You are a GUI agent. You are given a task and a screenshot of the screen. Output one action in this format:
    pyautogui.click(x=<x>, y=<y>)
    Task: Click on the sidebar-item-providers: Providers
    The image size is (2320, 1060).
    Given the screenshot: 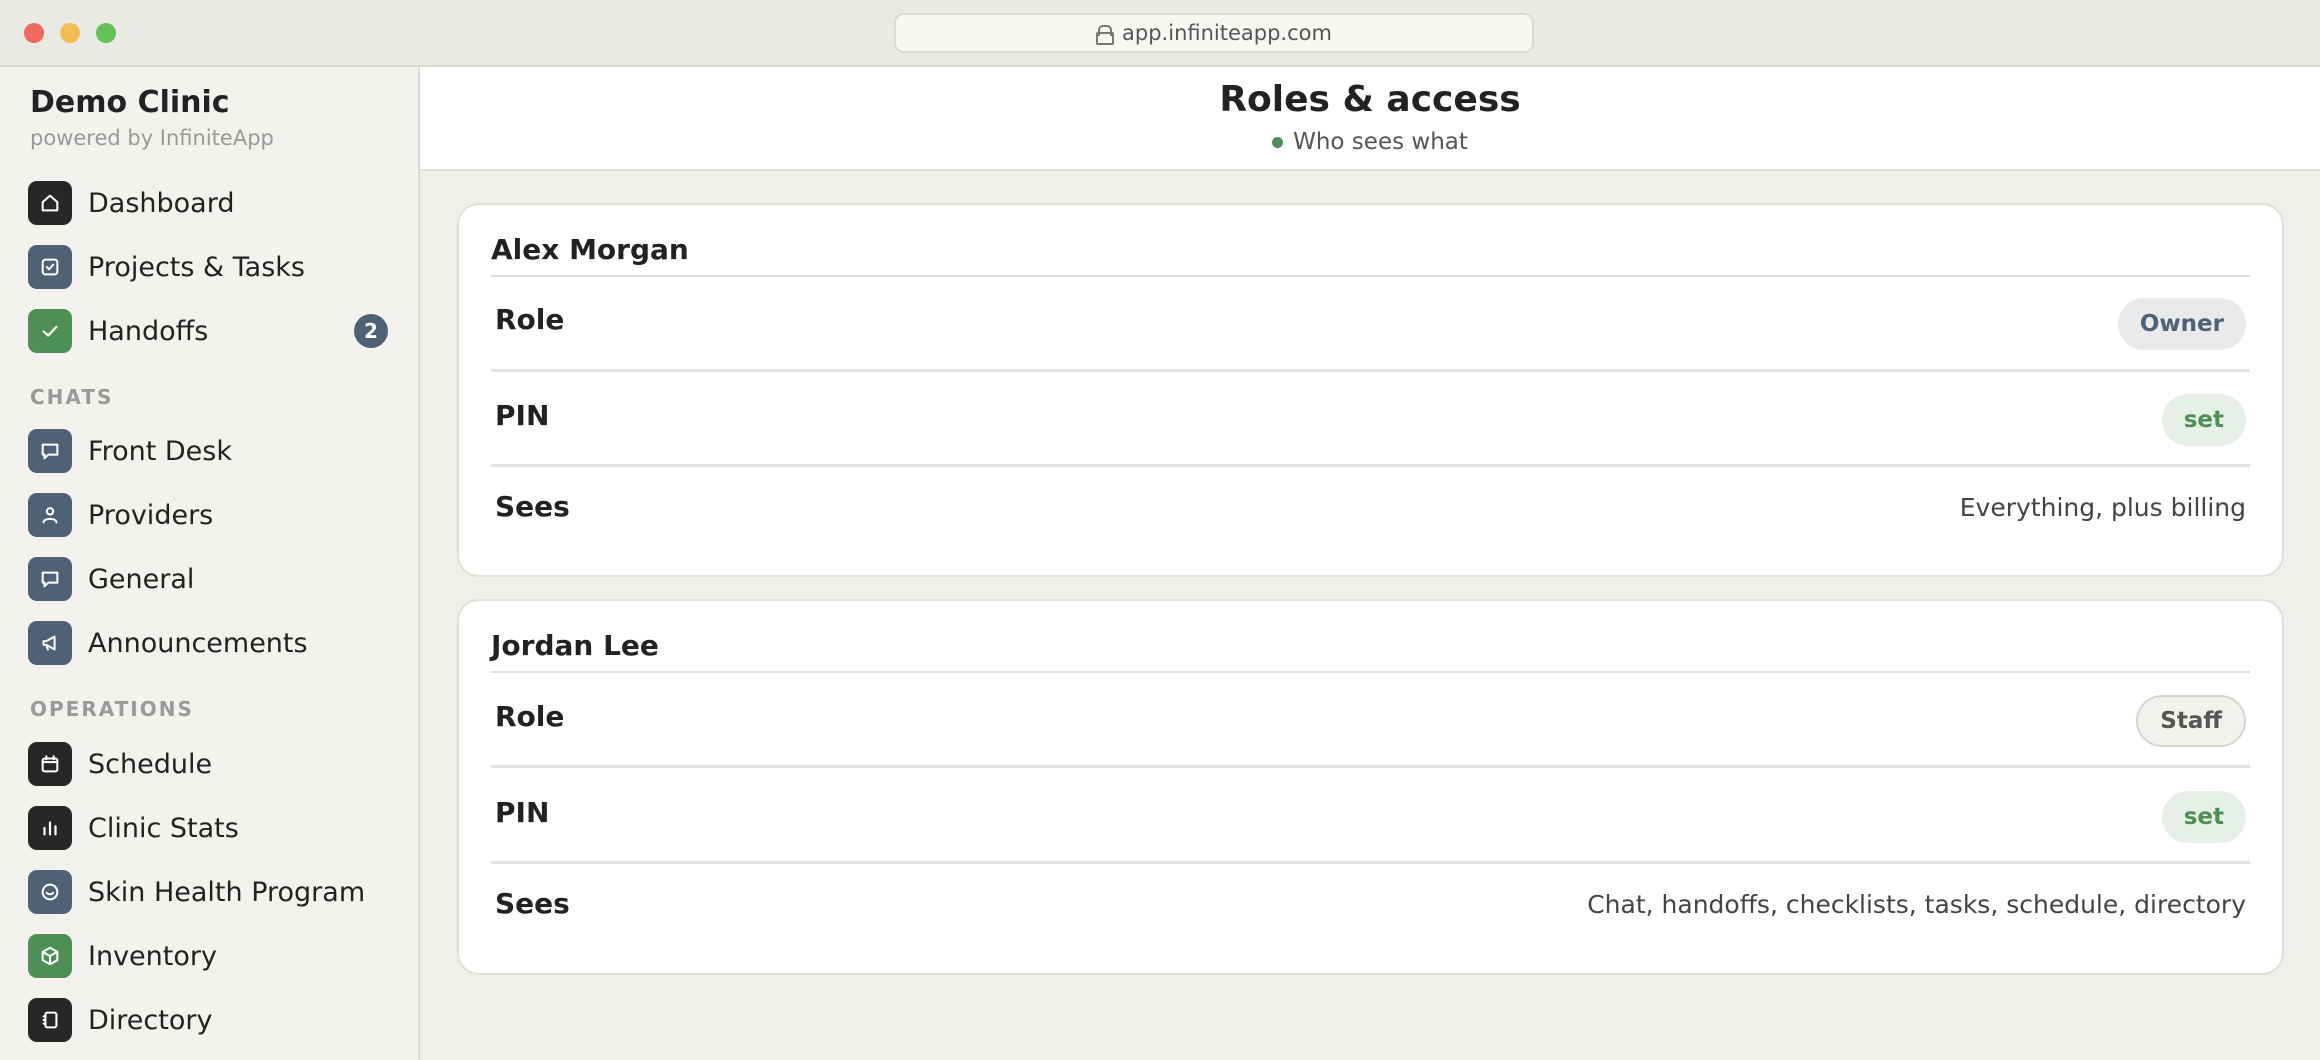 What is the action you would take?
    pyautogui.click(x=208, y=515)
    